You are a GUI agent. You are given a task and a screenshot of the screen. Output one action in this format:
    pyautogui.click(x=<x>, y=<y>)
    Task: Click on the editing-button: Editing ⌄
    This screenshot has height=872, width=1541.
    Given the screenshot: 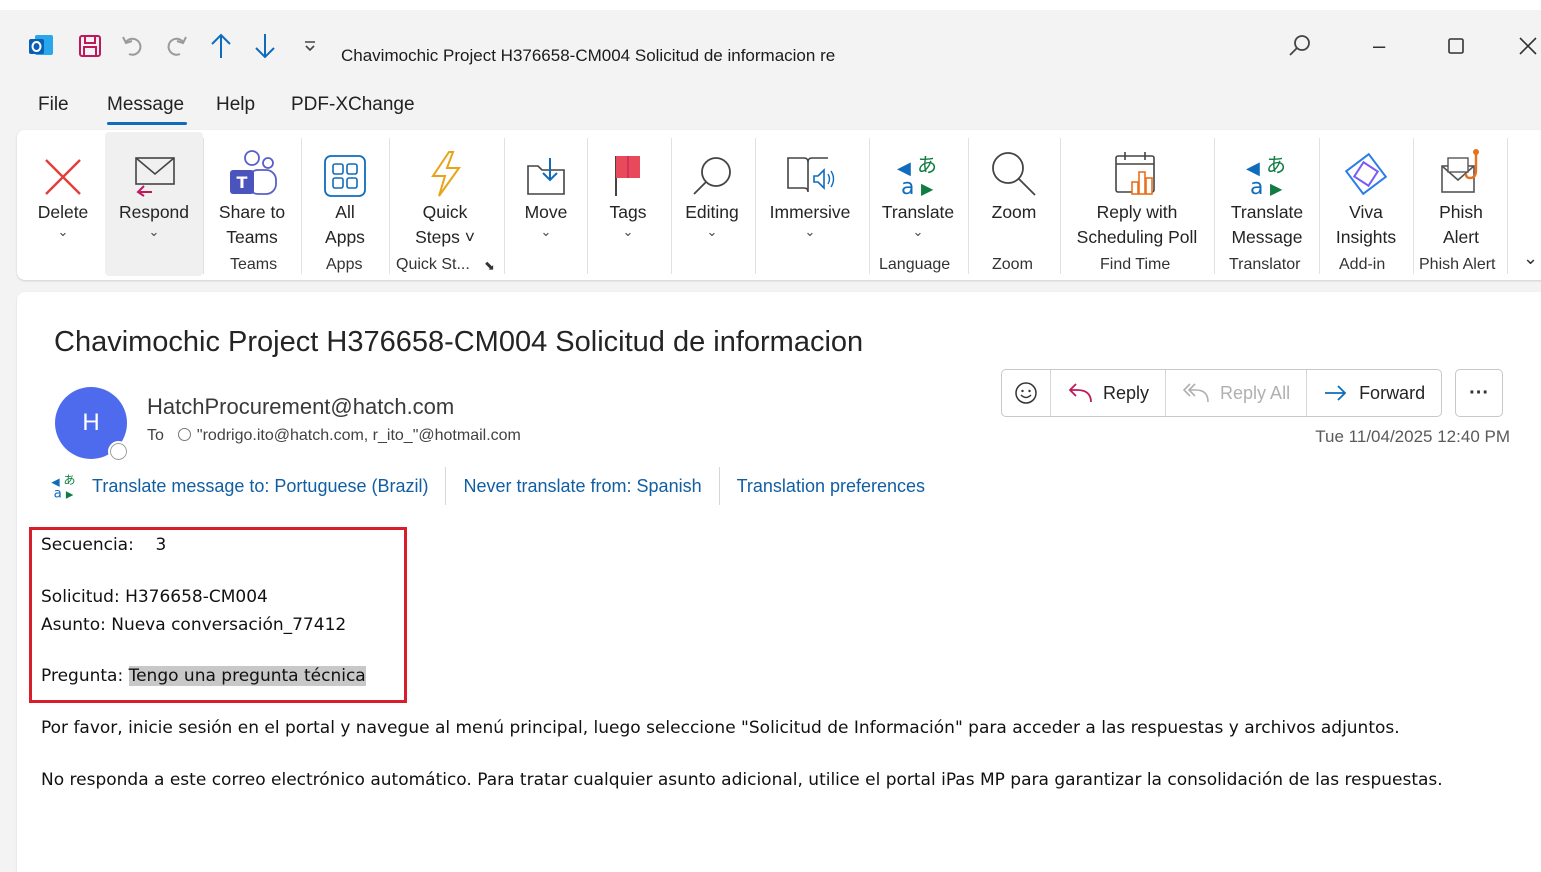 What is the action you would take?
    pyautogui.click(x=712, y=190)
    